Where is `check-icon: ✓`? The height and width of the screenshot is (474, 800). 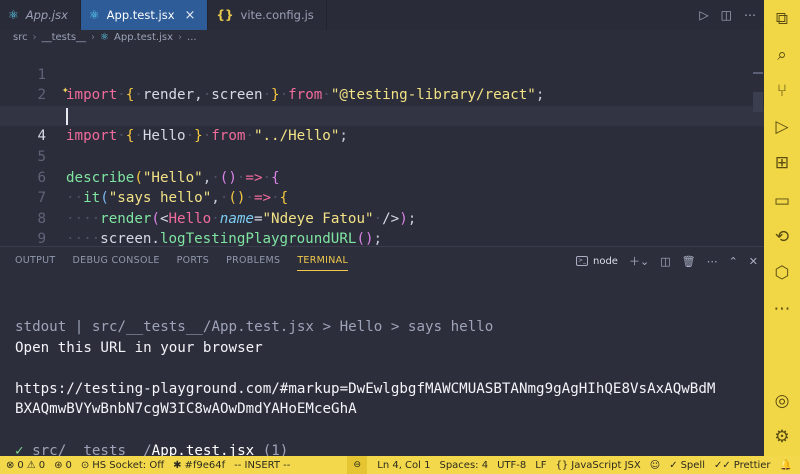 check-icon: ✓ is located at coordinates (673, 465).